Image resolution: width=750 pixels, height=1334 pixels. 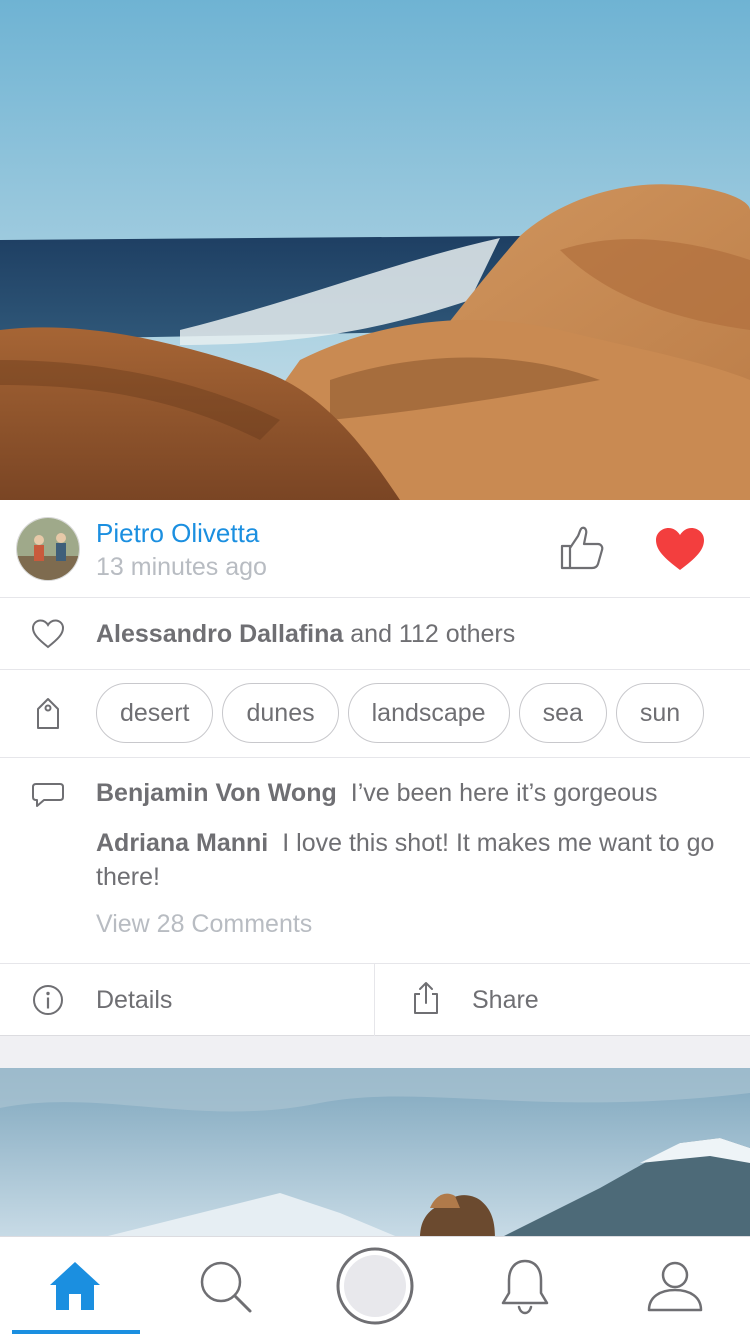 I want to click on tag-chip: dunes, so click(x=280, y=713).